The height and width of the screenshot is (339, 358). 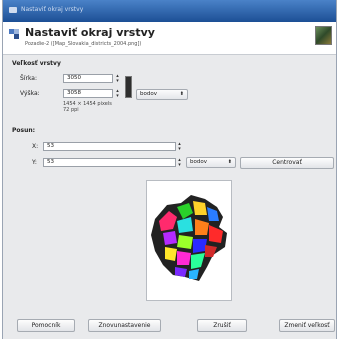 I want to click on cancel-button: Zrušiť, so click(x=222, y=325).